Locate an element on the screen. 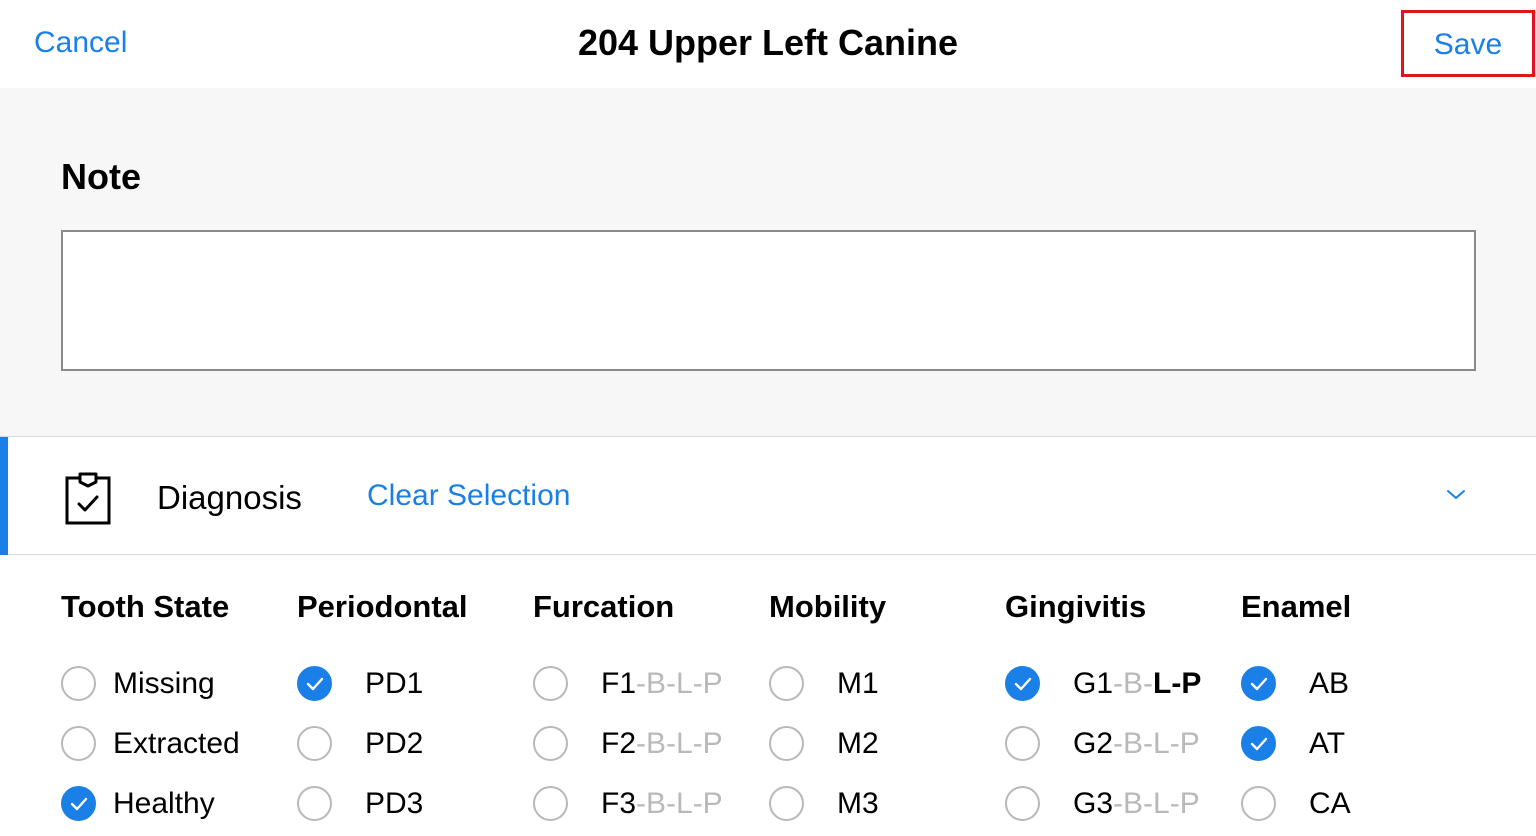 The width and height of the screenshot is (1536, 836). option-item: M1 is located at coordinates (887, 683).